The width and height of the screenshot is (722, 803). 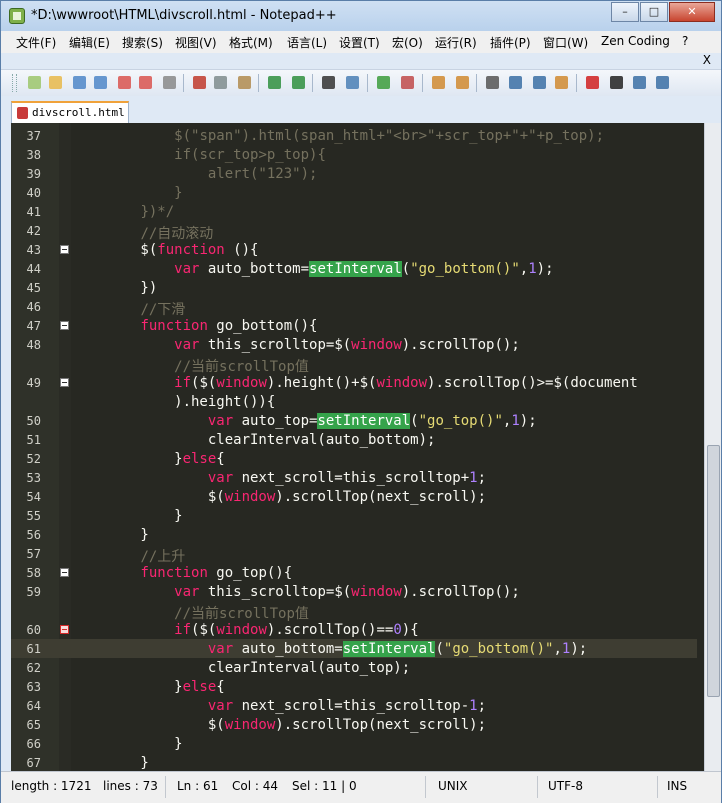 What do you see at coordinates (561, 82) in the screenshot?
I see `document-map-icon` at bounding box center [561, 82].